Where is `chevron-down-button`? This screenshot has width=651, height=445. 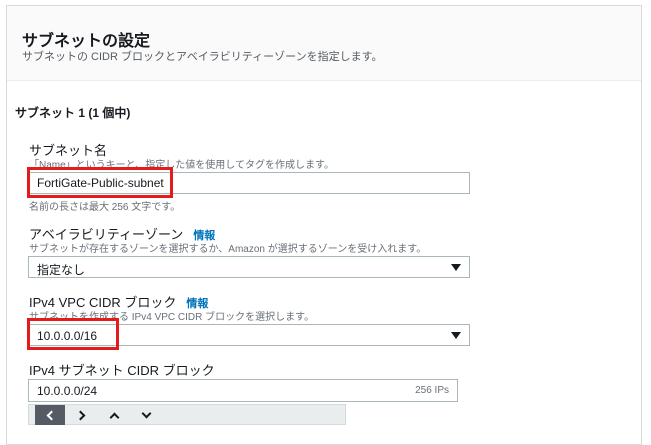
chevron-down-button is located at coordinates (146, 415).